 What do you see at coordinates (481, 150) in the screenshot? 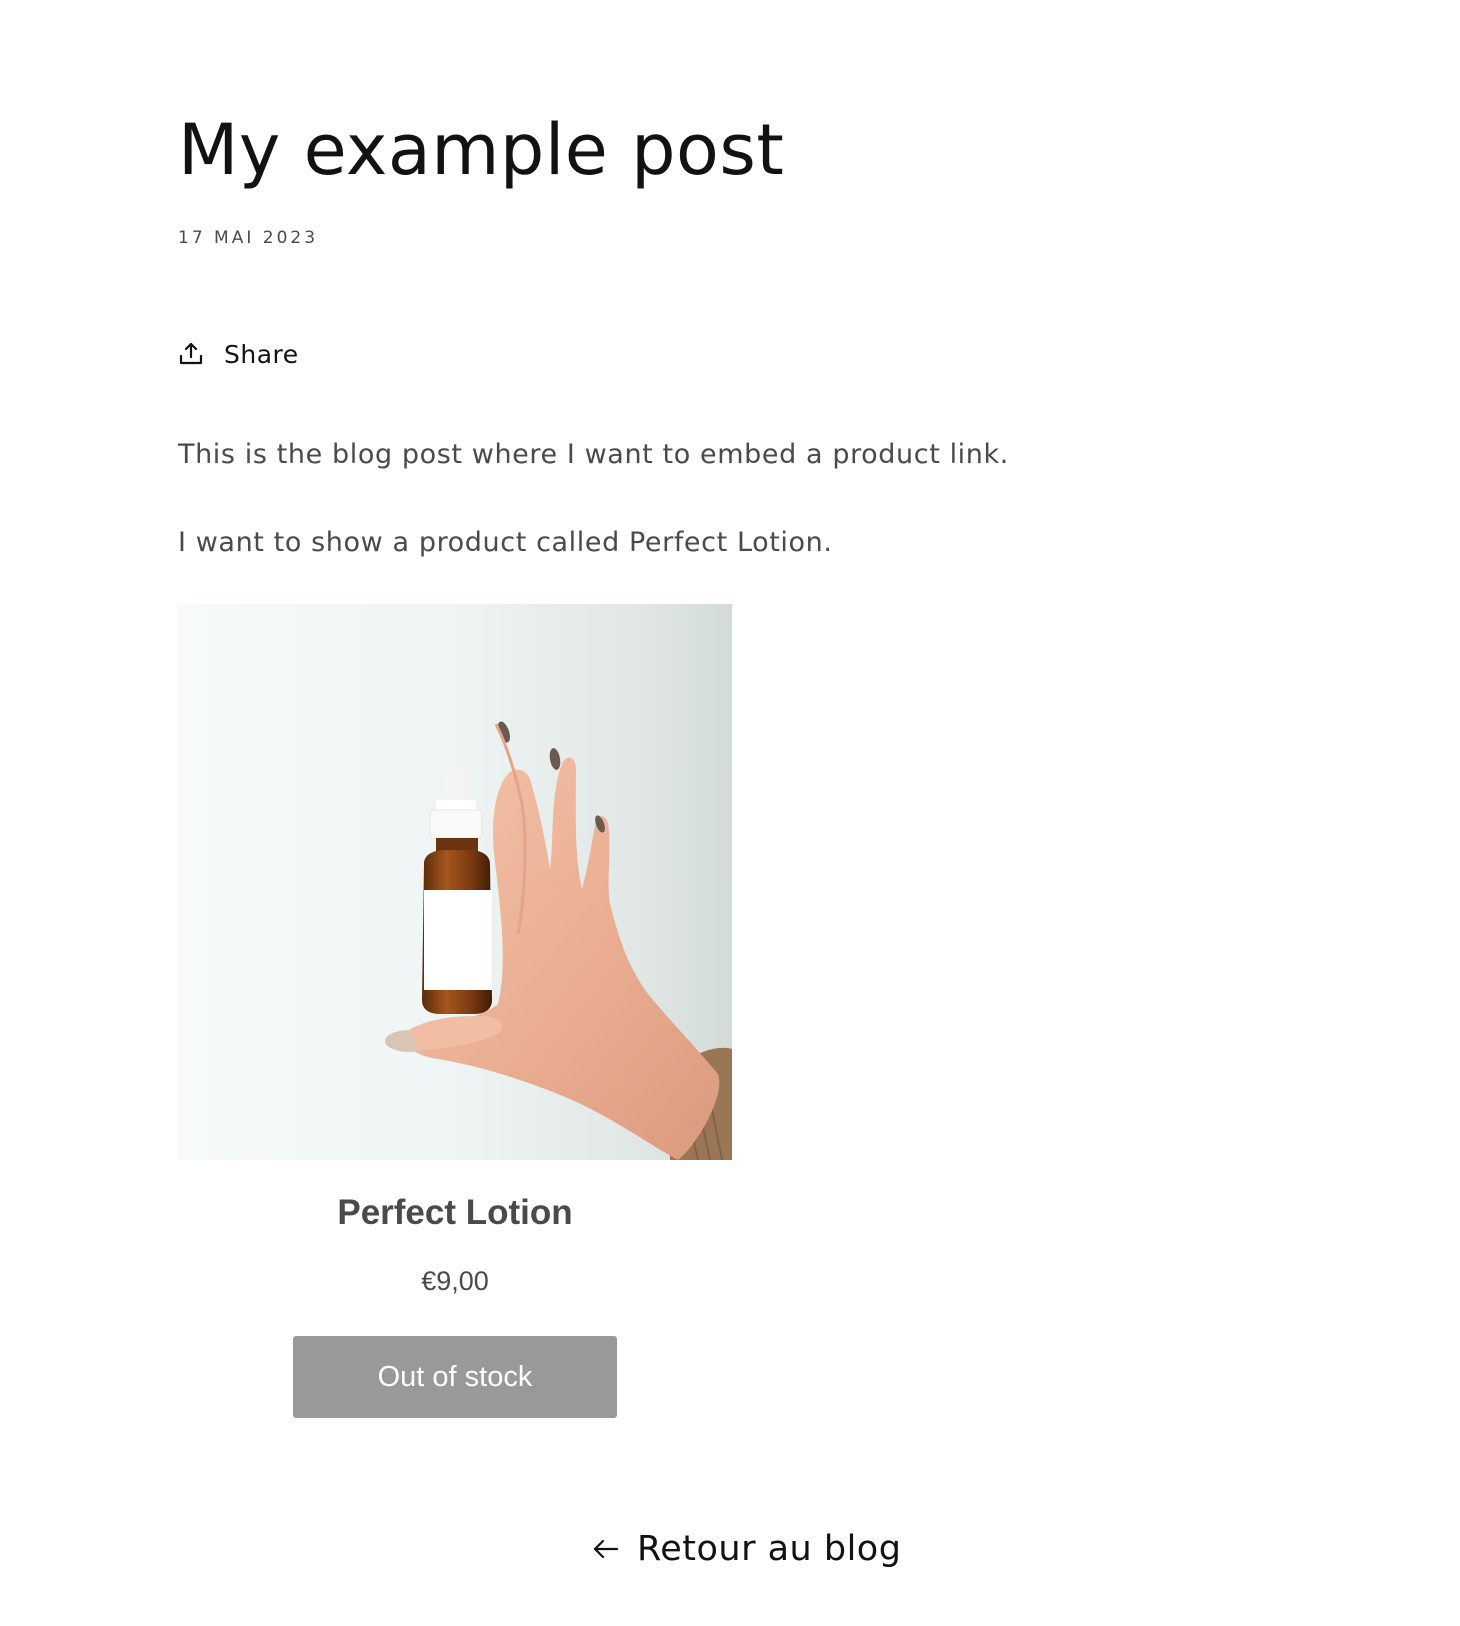
I see `page-title: My example post` at bounding box center [481, 150].